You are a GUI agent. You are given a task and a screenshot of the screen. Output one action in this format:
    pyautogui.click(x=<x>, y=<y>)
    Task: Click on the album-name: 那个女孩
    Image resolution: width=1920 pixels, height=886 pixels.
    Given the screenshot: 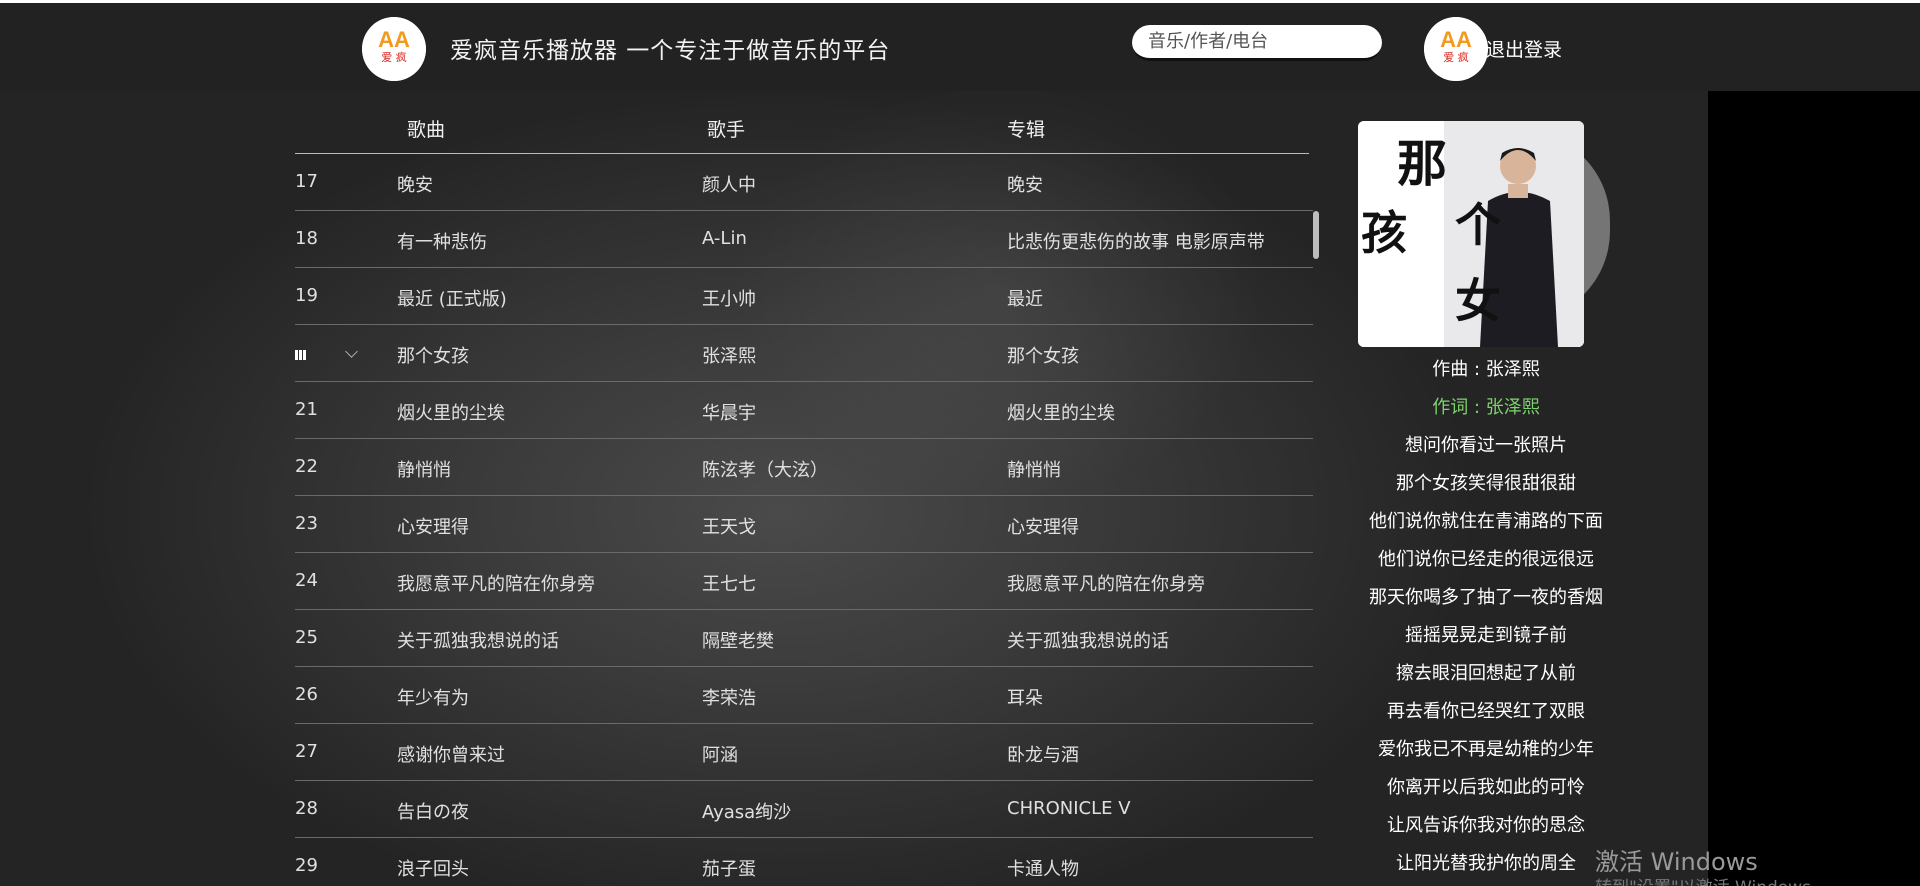 What is the action you would take?
    pyautogui.click(x=1043, y=355)
    